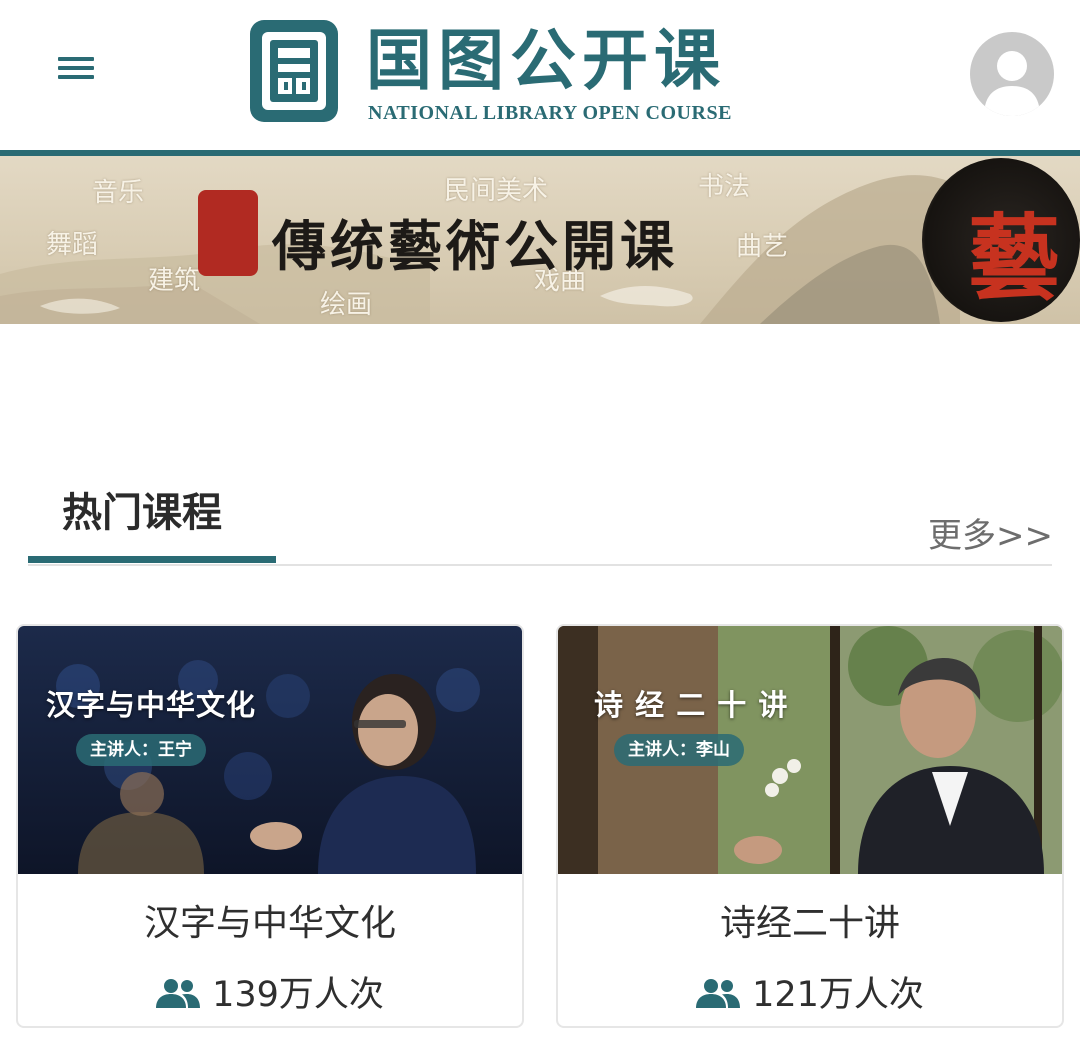 Image resolution: width=1080 pixels, height=1054 pixels. I want to click on more-link: 更多>>, so click(990, 532).